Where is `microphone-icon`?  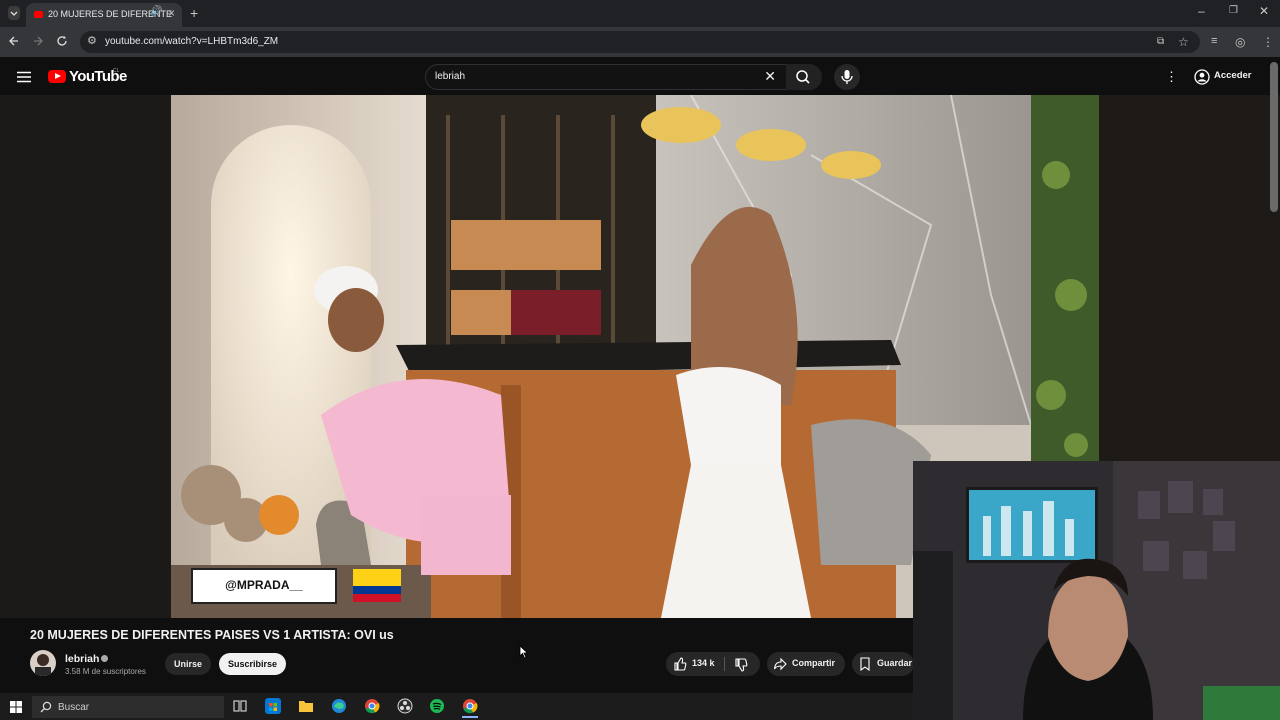
microphone-icon is located at coordinates (847, 77).